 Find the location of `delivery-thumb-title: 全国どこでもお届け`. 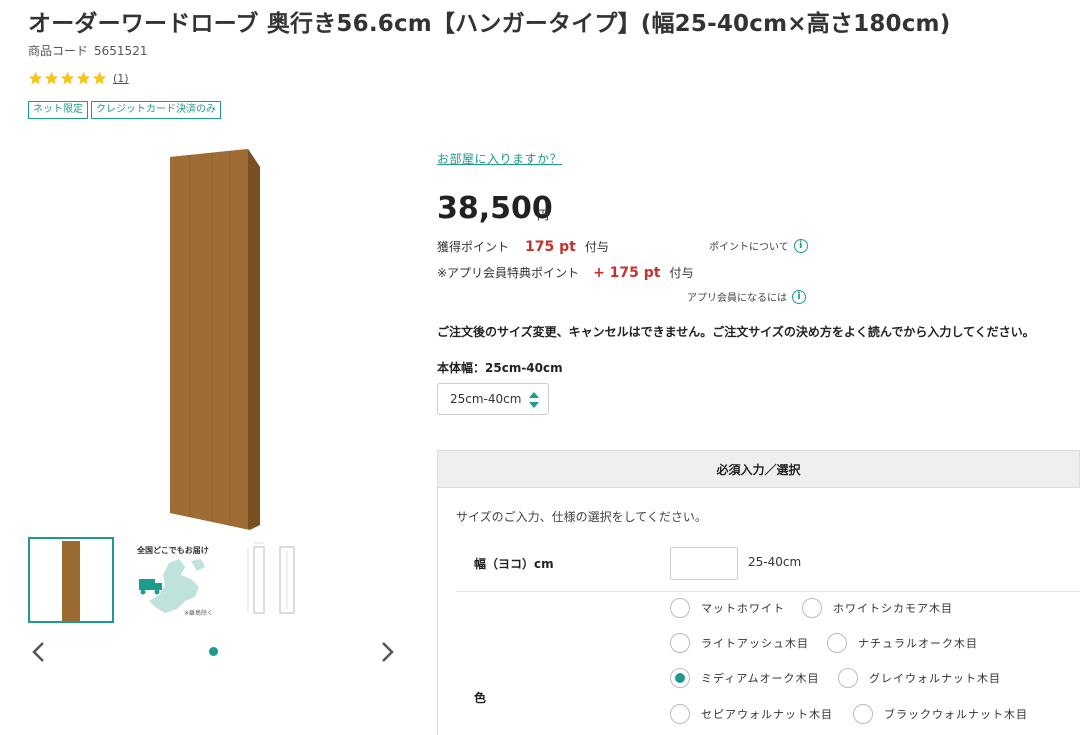

delivery-thumb-title: 全国どこでもお届け is located at coordinates (173, 550).